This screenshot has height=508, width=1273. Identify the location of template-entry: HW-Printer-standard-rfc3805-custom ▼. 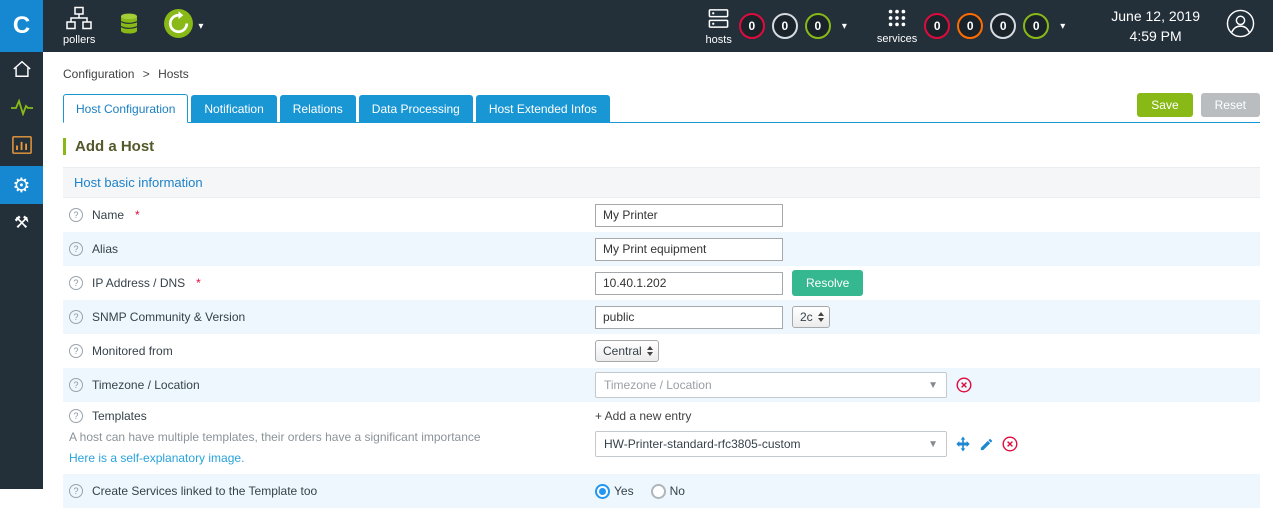
(806, 444).